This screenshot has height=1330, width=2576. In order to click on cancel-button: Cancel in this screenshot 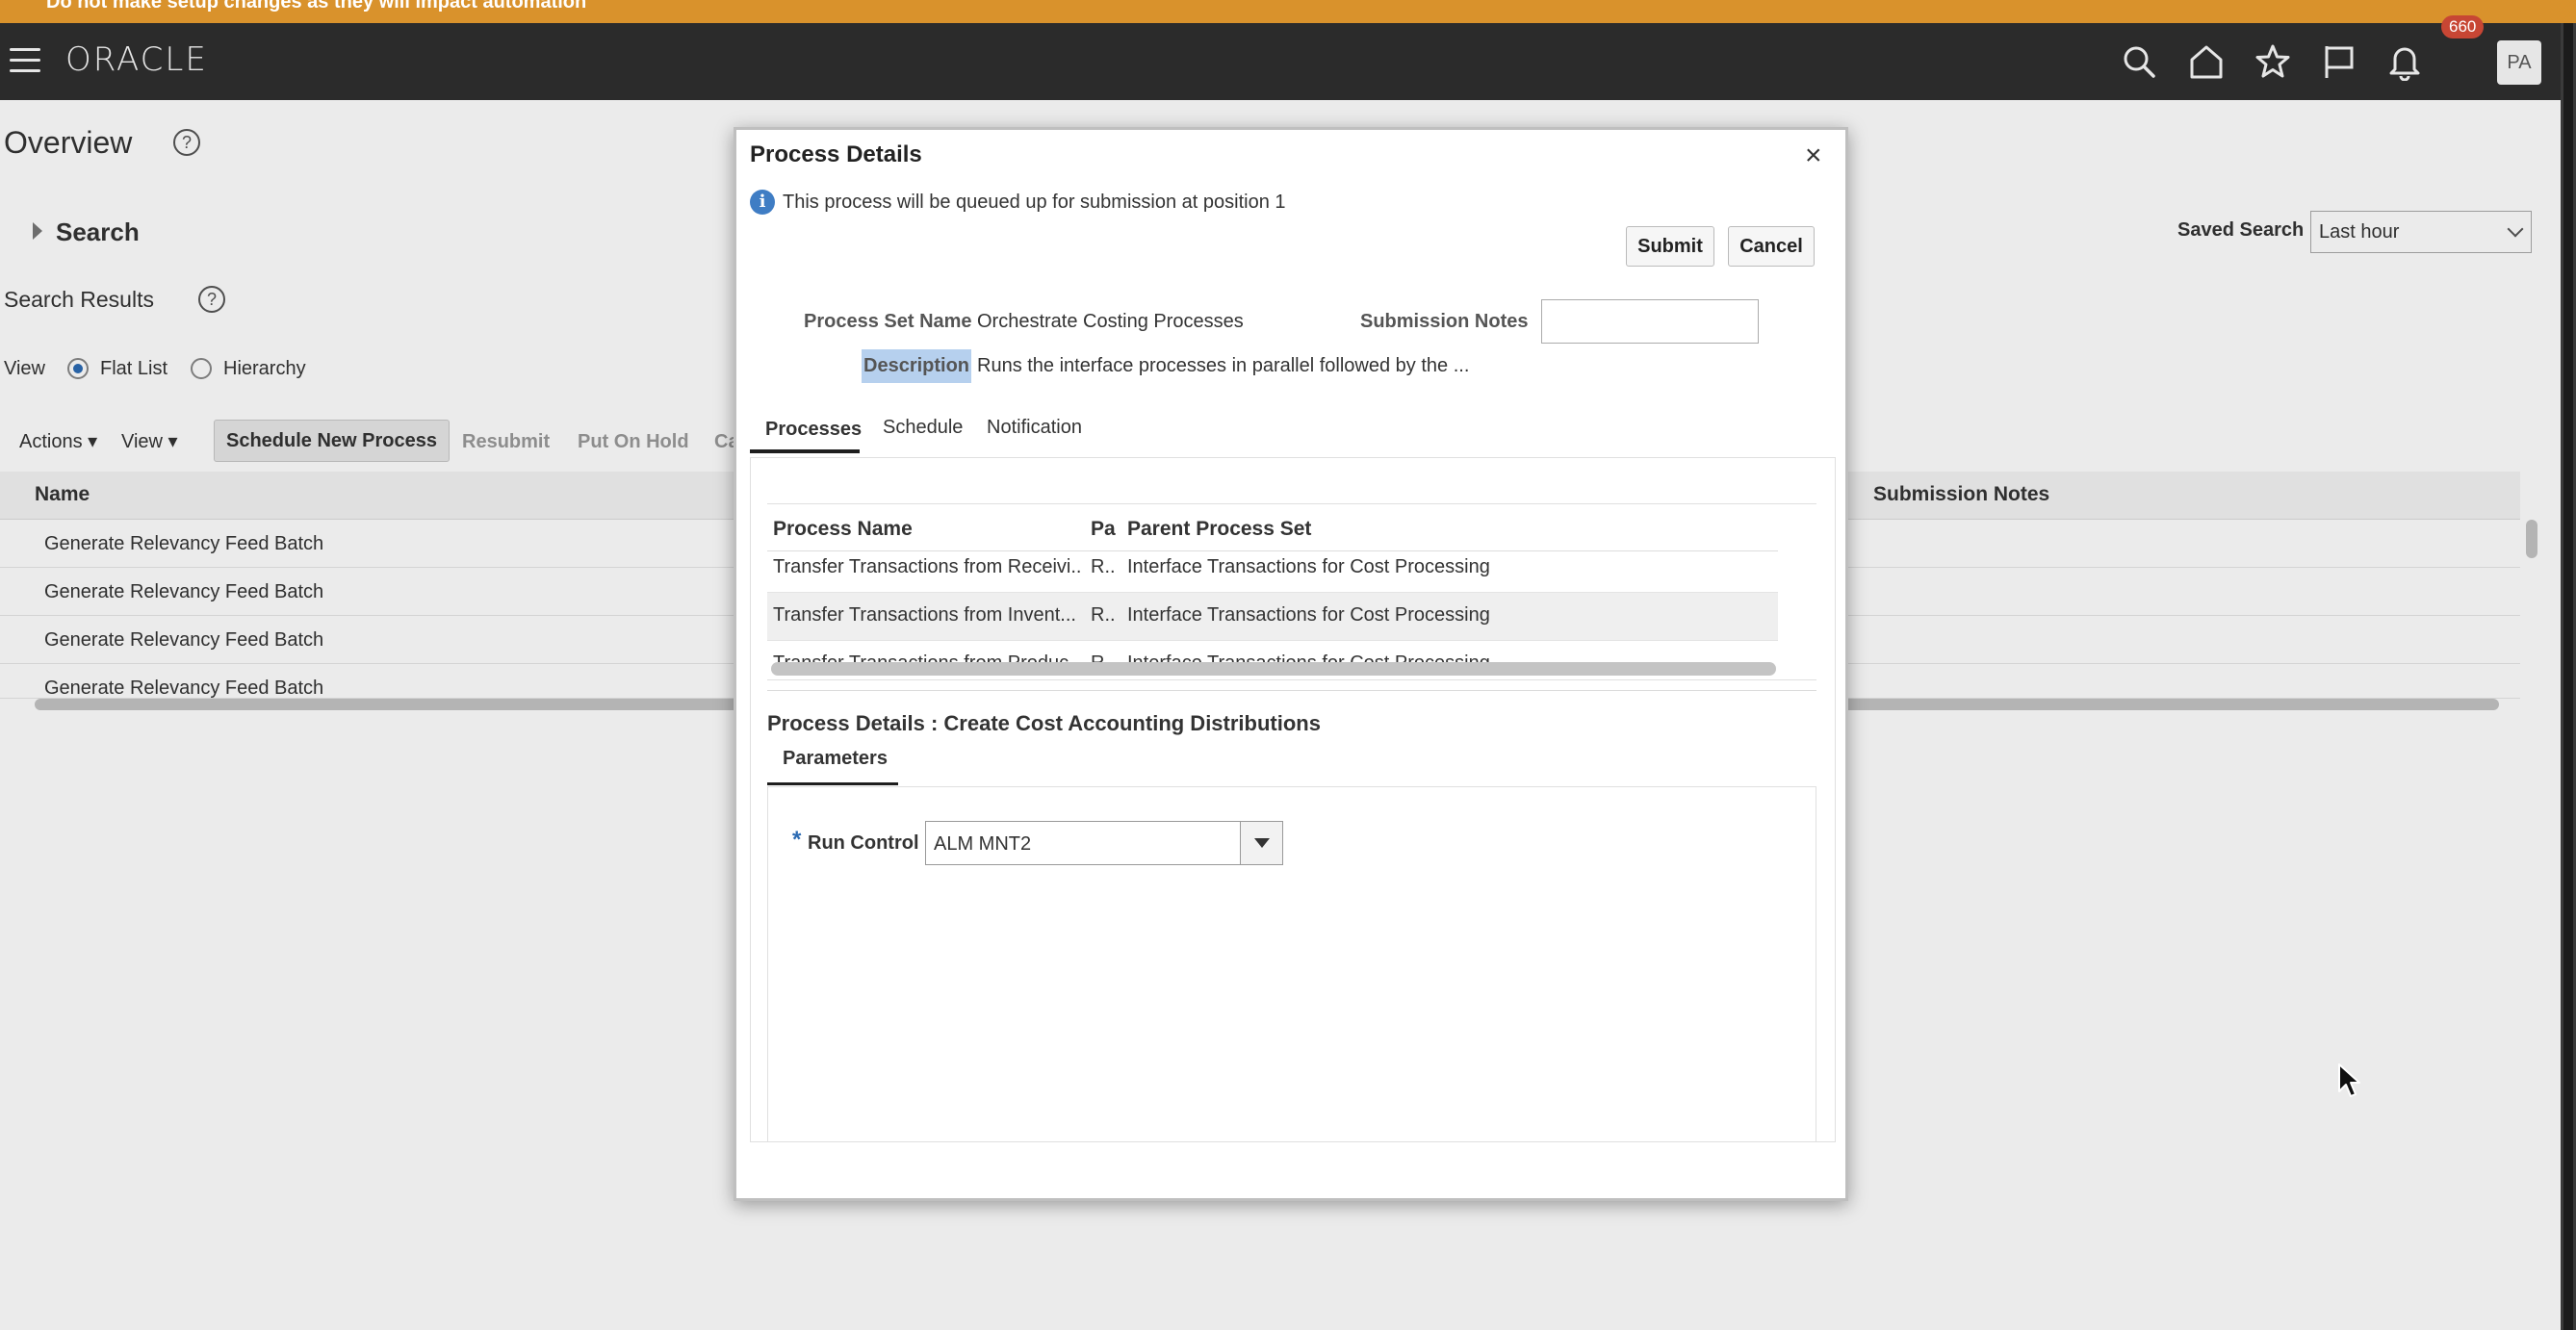, I will do `click(1771, 246)`.